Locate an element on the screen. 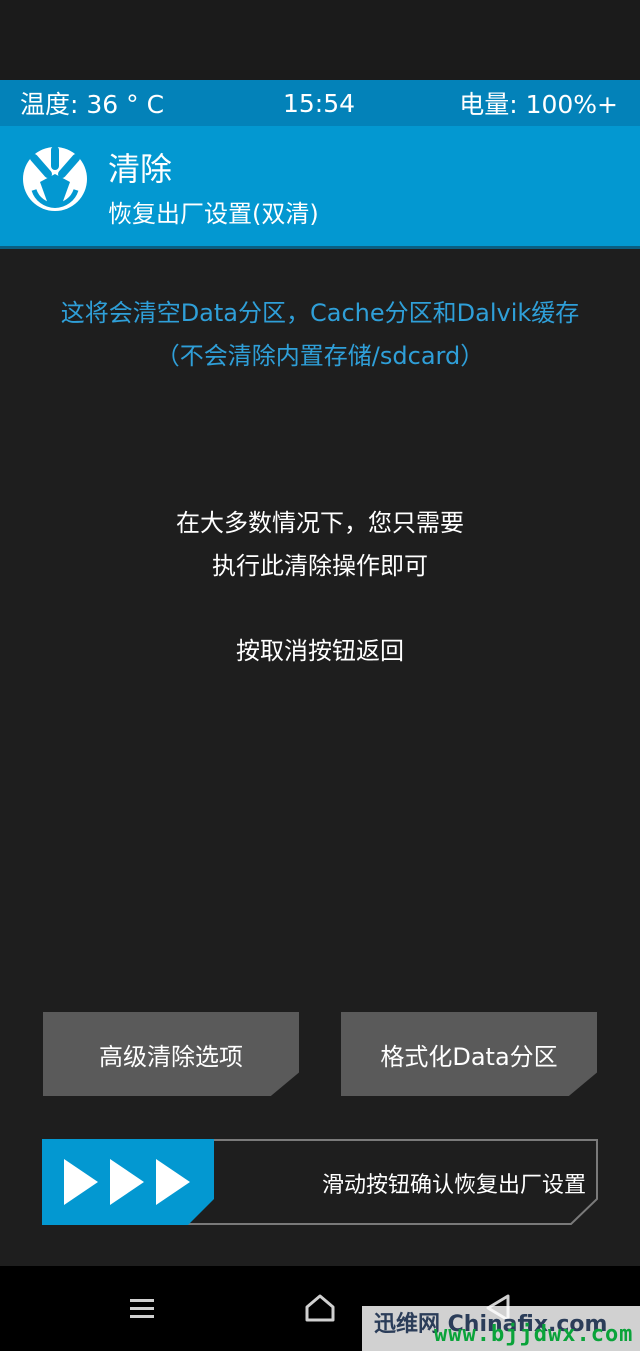  format-data-button: 格式化Data分区 is located at coordinates (469, 1054).